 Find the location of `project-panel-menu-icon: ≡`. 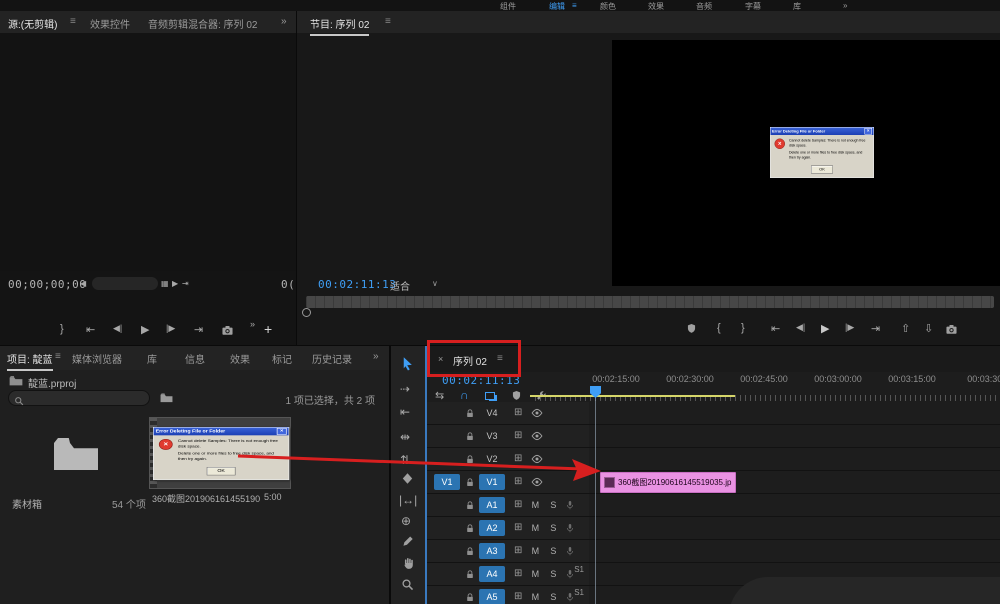

project-panel-menu-icon: ≡ is located at coordinates (58, 356).